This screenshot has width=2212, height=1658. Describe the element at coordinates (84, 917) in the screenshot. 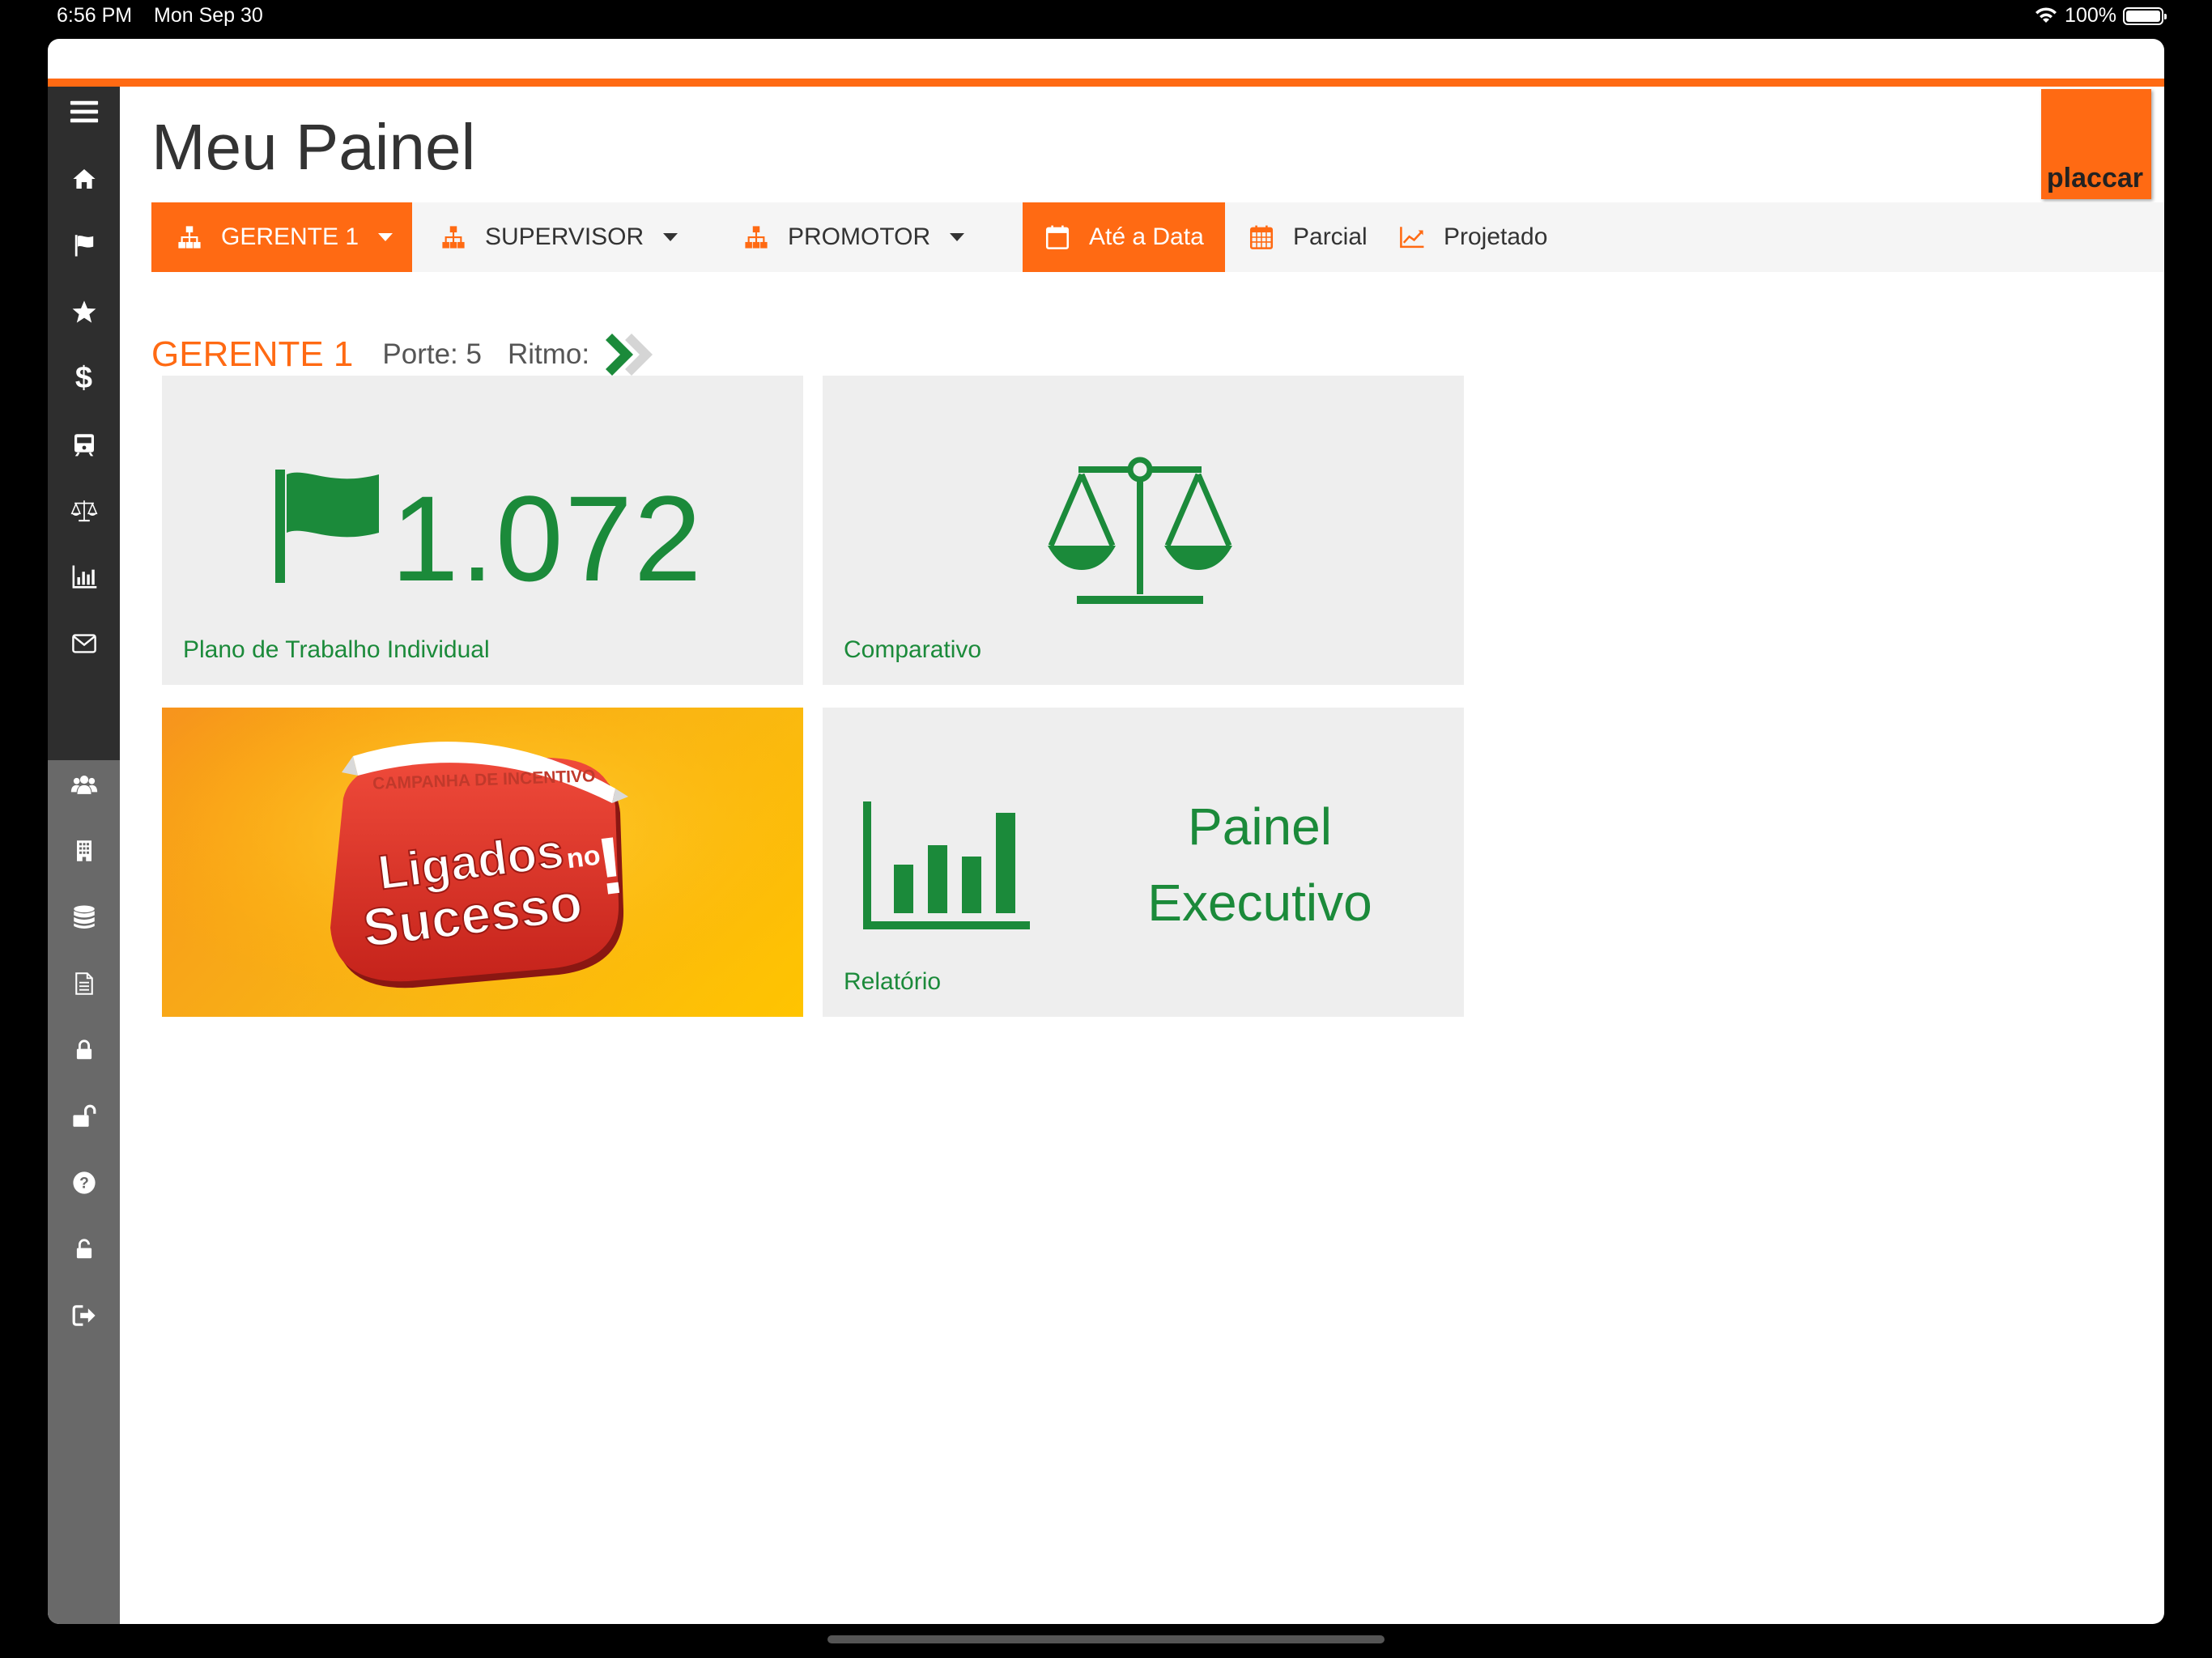

I see `database-icon` at that location.